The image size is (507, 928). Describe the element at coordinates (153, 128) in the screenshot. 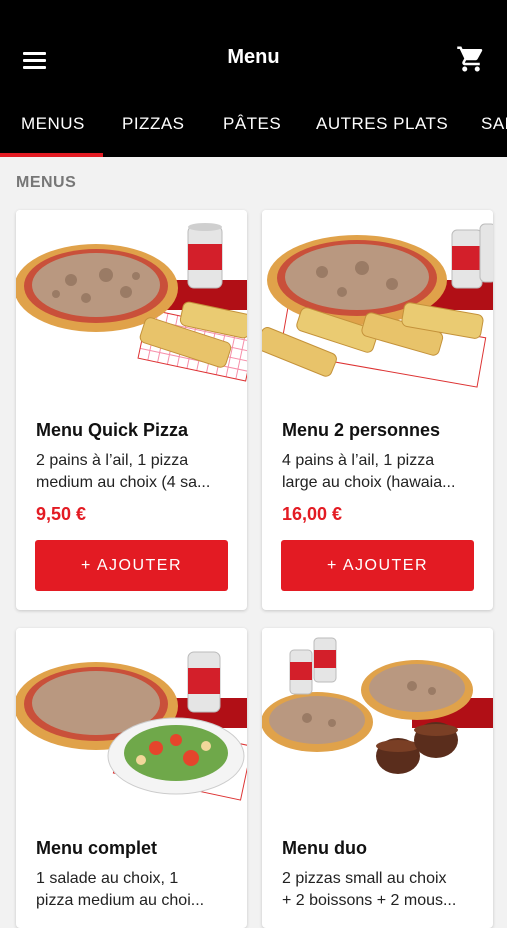

I see `tab-pizzas: PIZZAS` at that location.